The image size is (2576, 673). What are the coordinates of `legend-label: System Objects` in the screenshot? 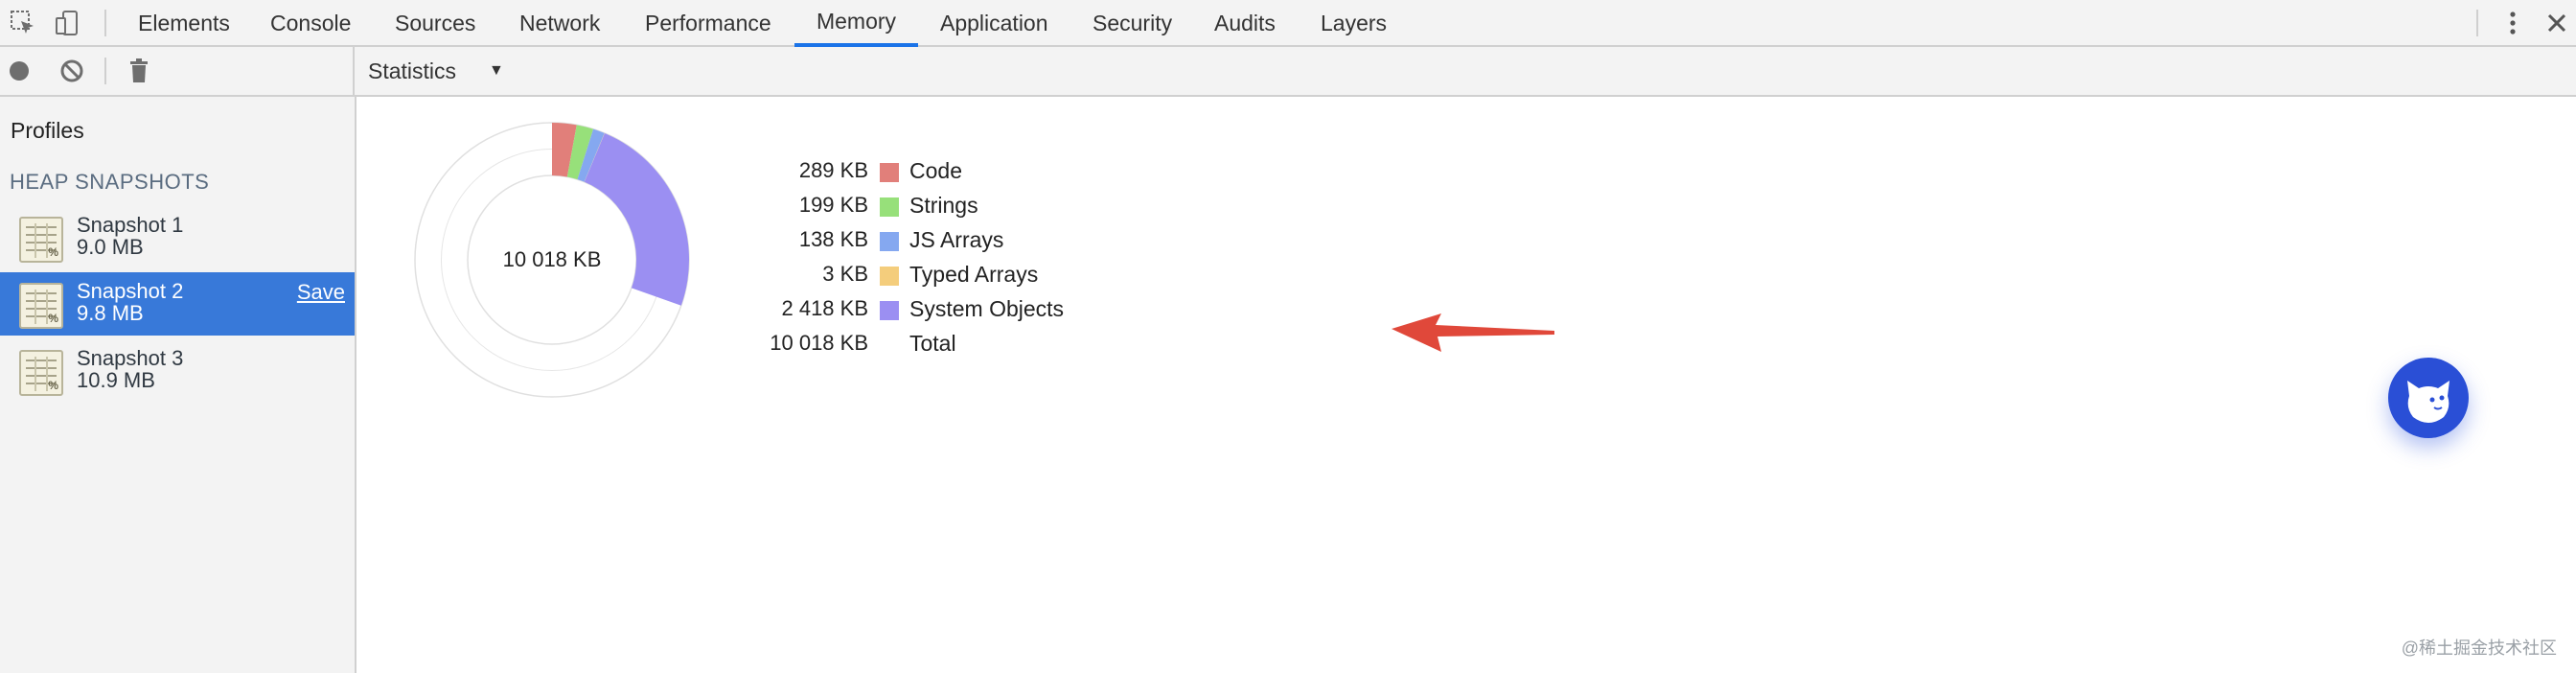 It's located at (987, 308).